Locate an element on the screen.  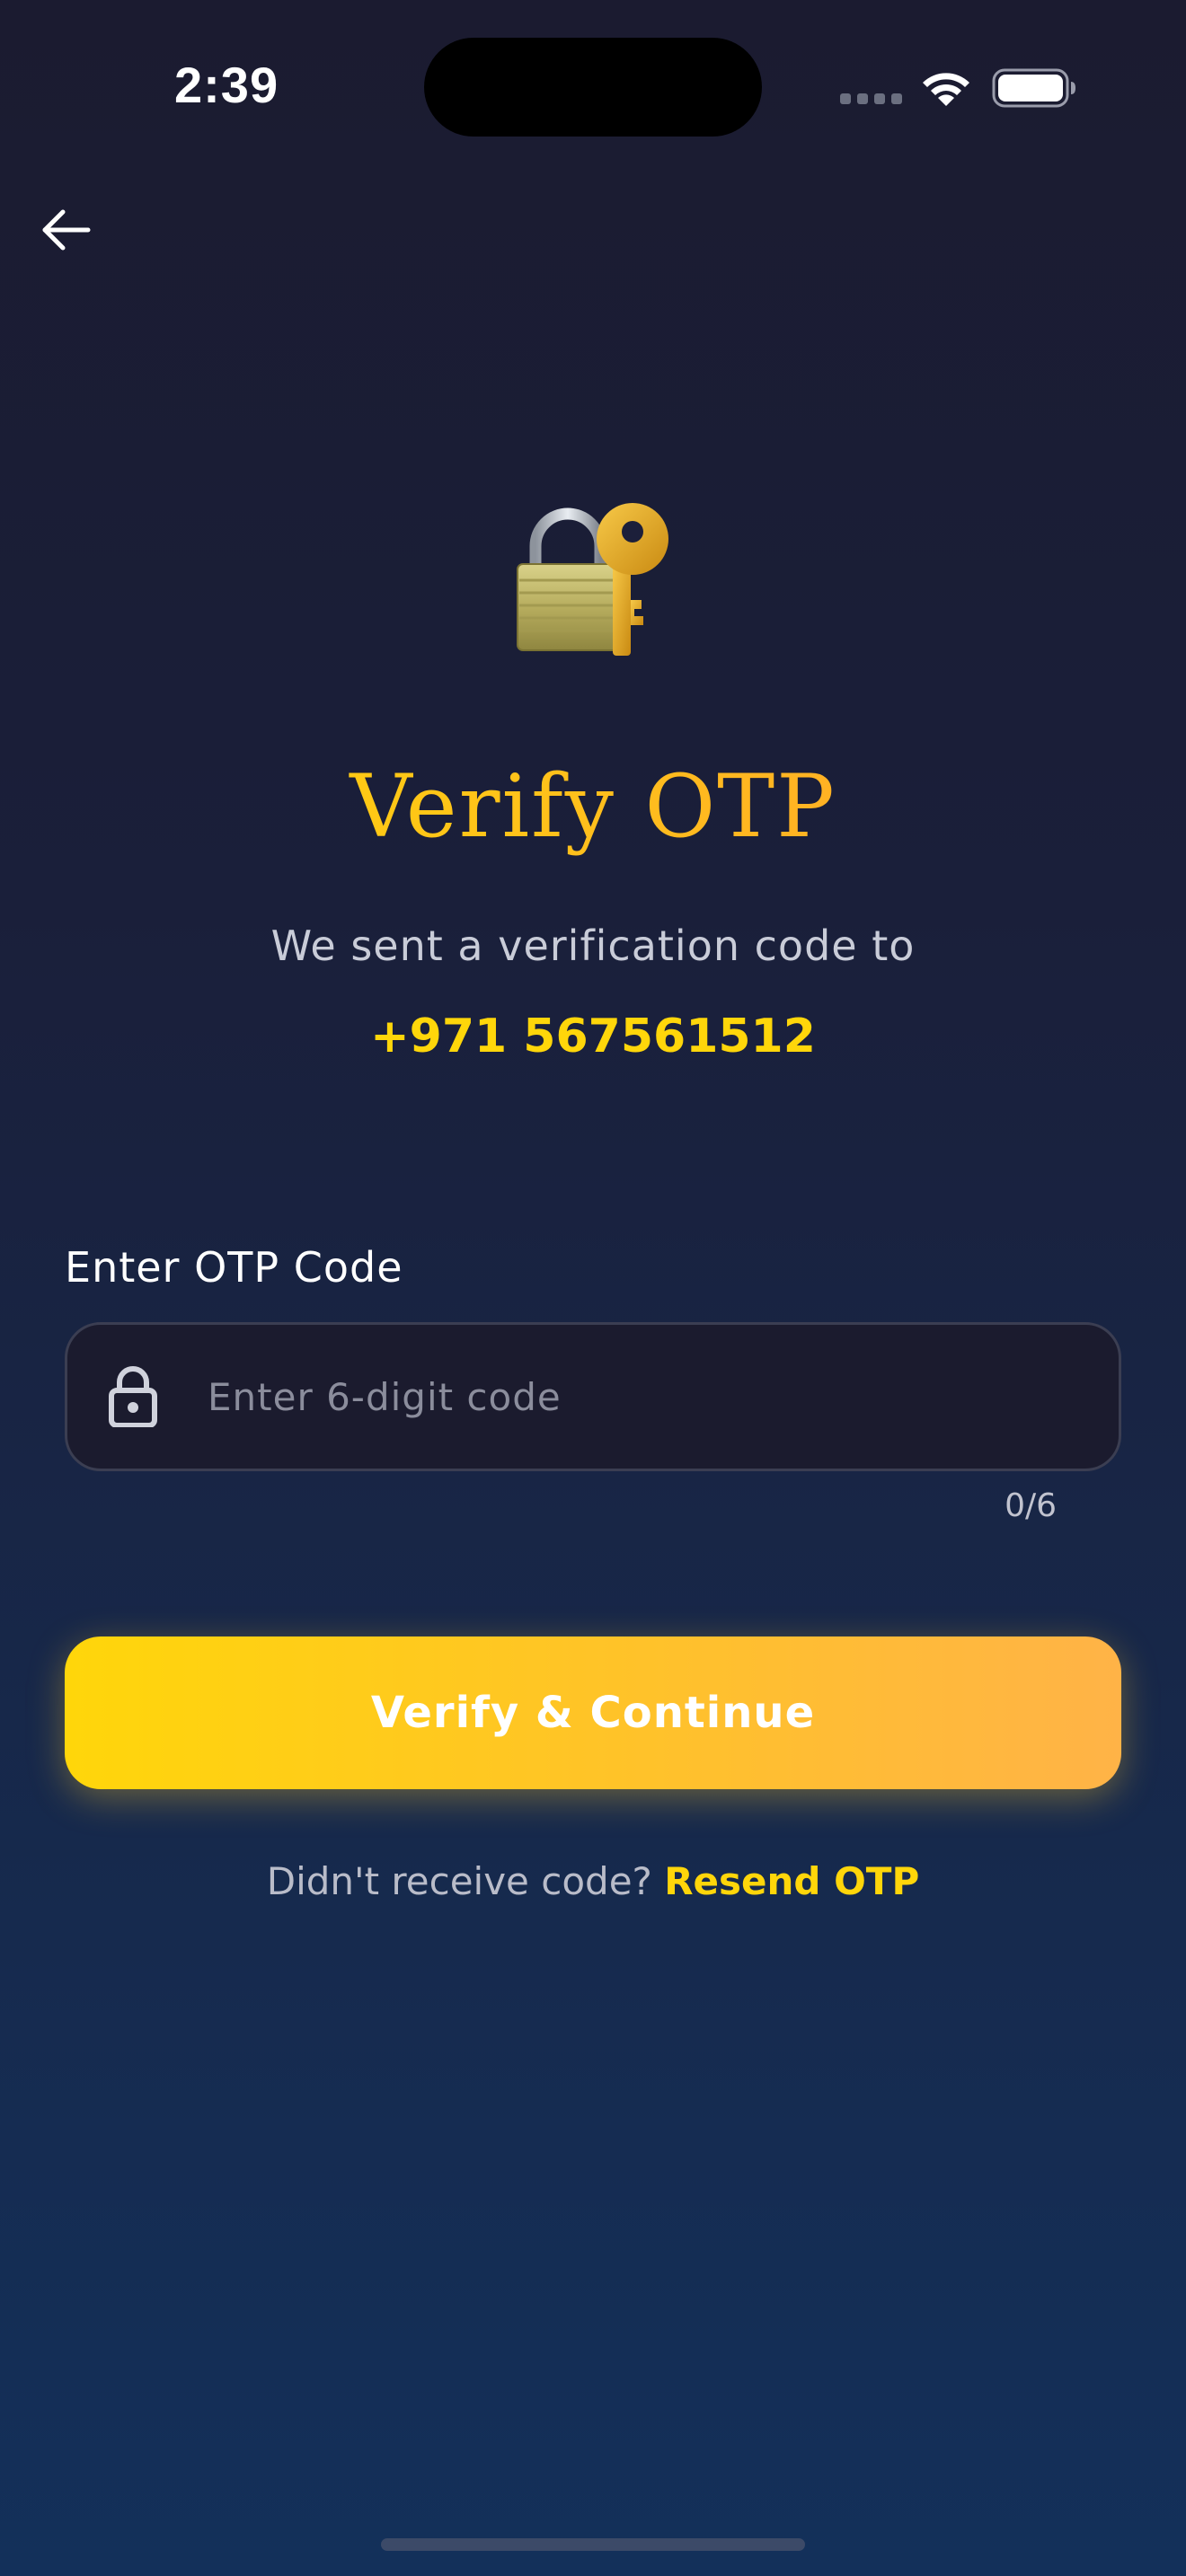
arrow-left-icon is located at coordinates (66, 230).